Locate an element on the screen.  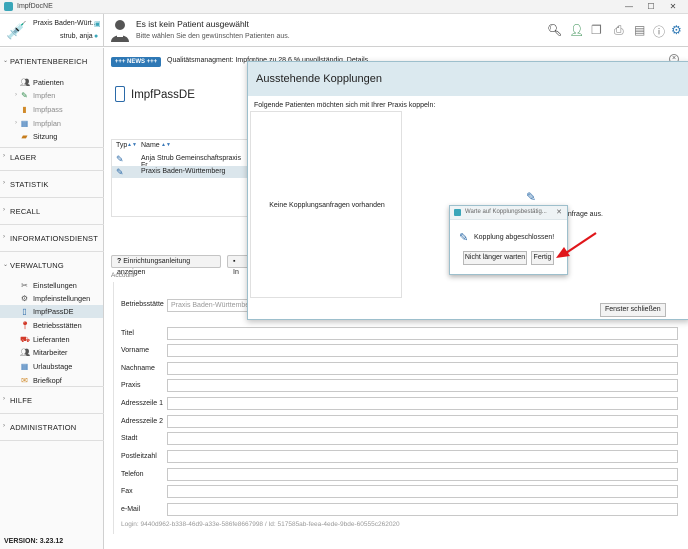
section-statistik: › STATISTIK is located at coordinates (52, 184).